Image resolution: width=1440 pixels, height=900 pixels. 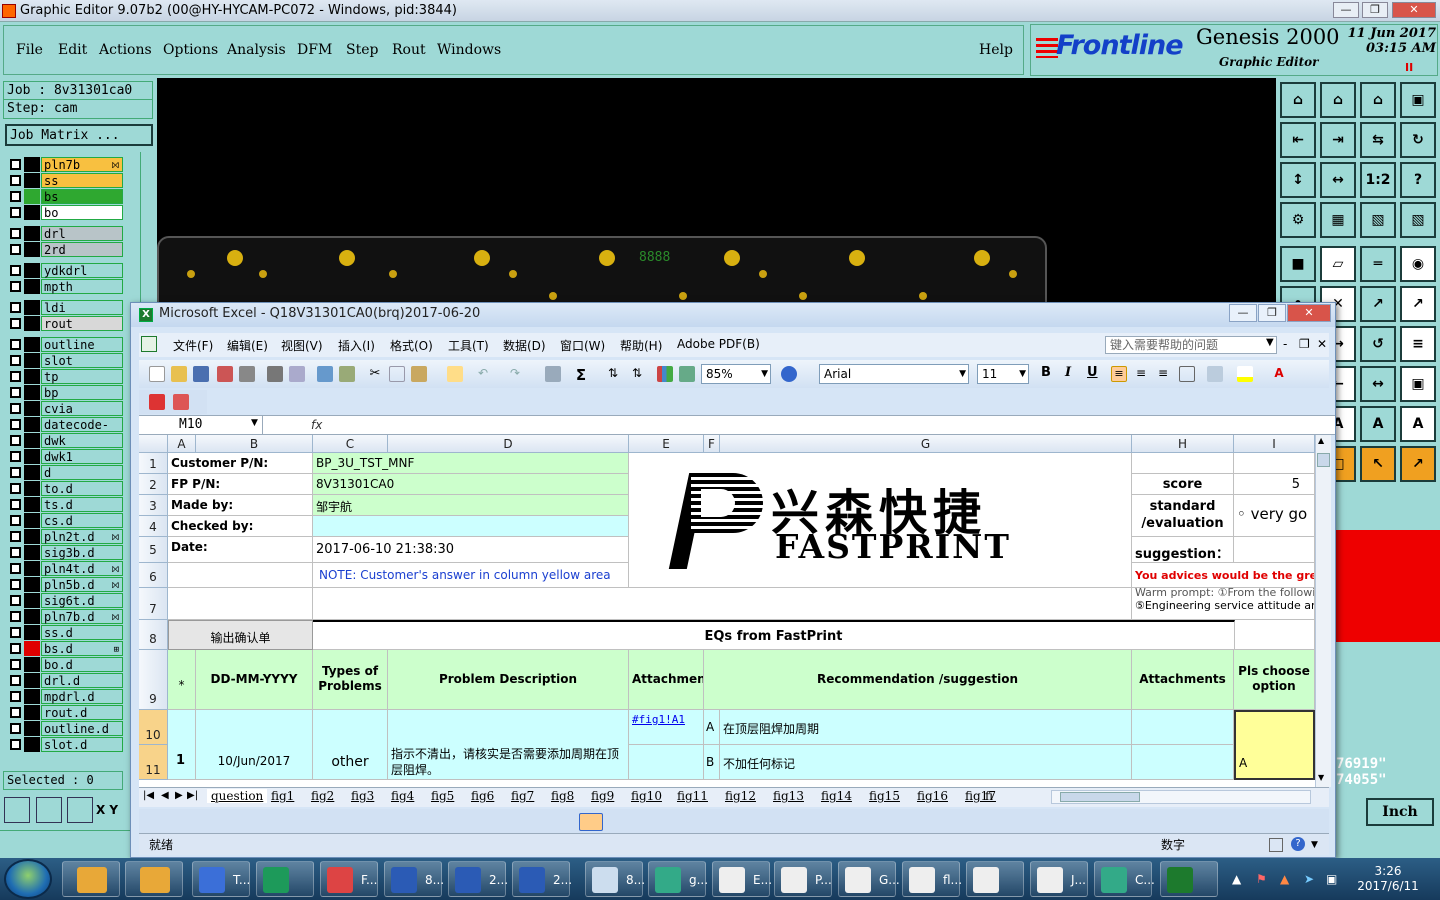 I want to click on tray-monitor-icon: ▣, so click(x=1331, y=879).